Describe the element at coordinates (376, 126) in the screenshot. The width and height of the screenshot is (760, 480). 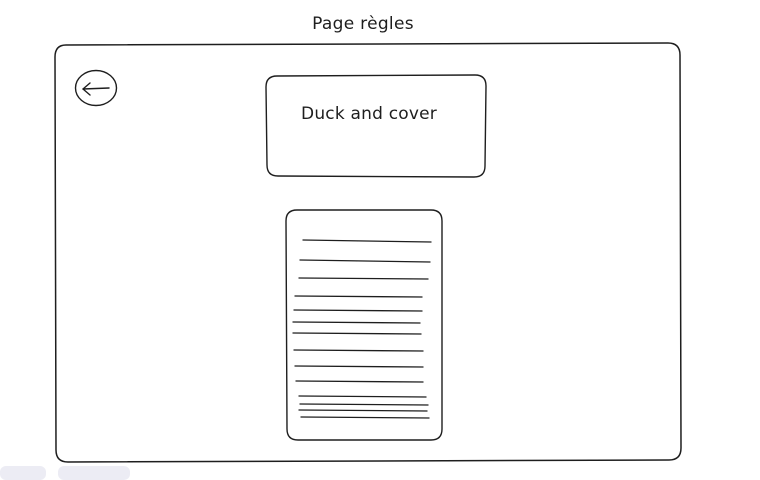
I see `title-card-box` at that location.